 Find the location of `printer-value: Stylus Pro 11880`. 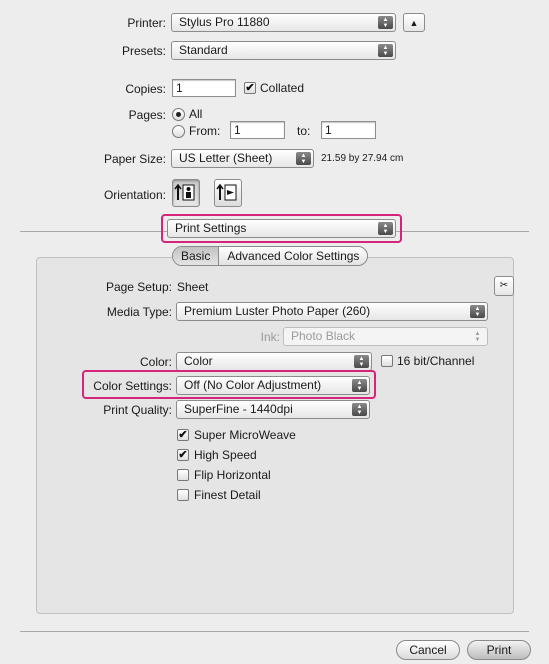

printer-value: Stylus Pro 11880 is located at coordinates (224, 22).